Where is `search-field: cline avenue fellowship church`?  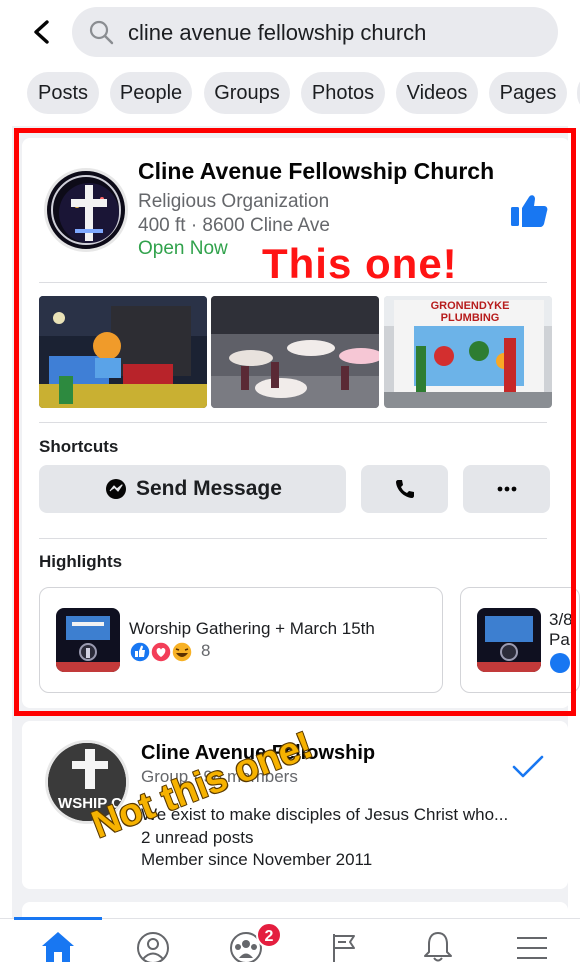 search-field: cline avenue fellowship church is located at coordinates (315, 32).